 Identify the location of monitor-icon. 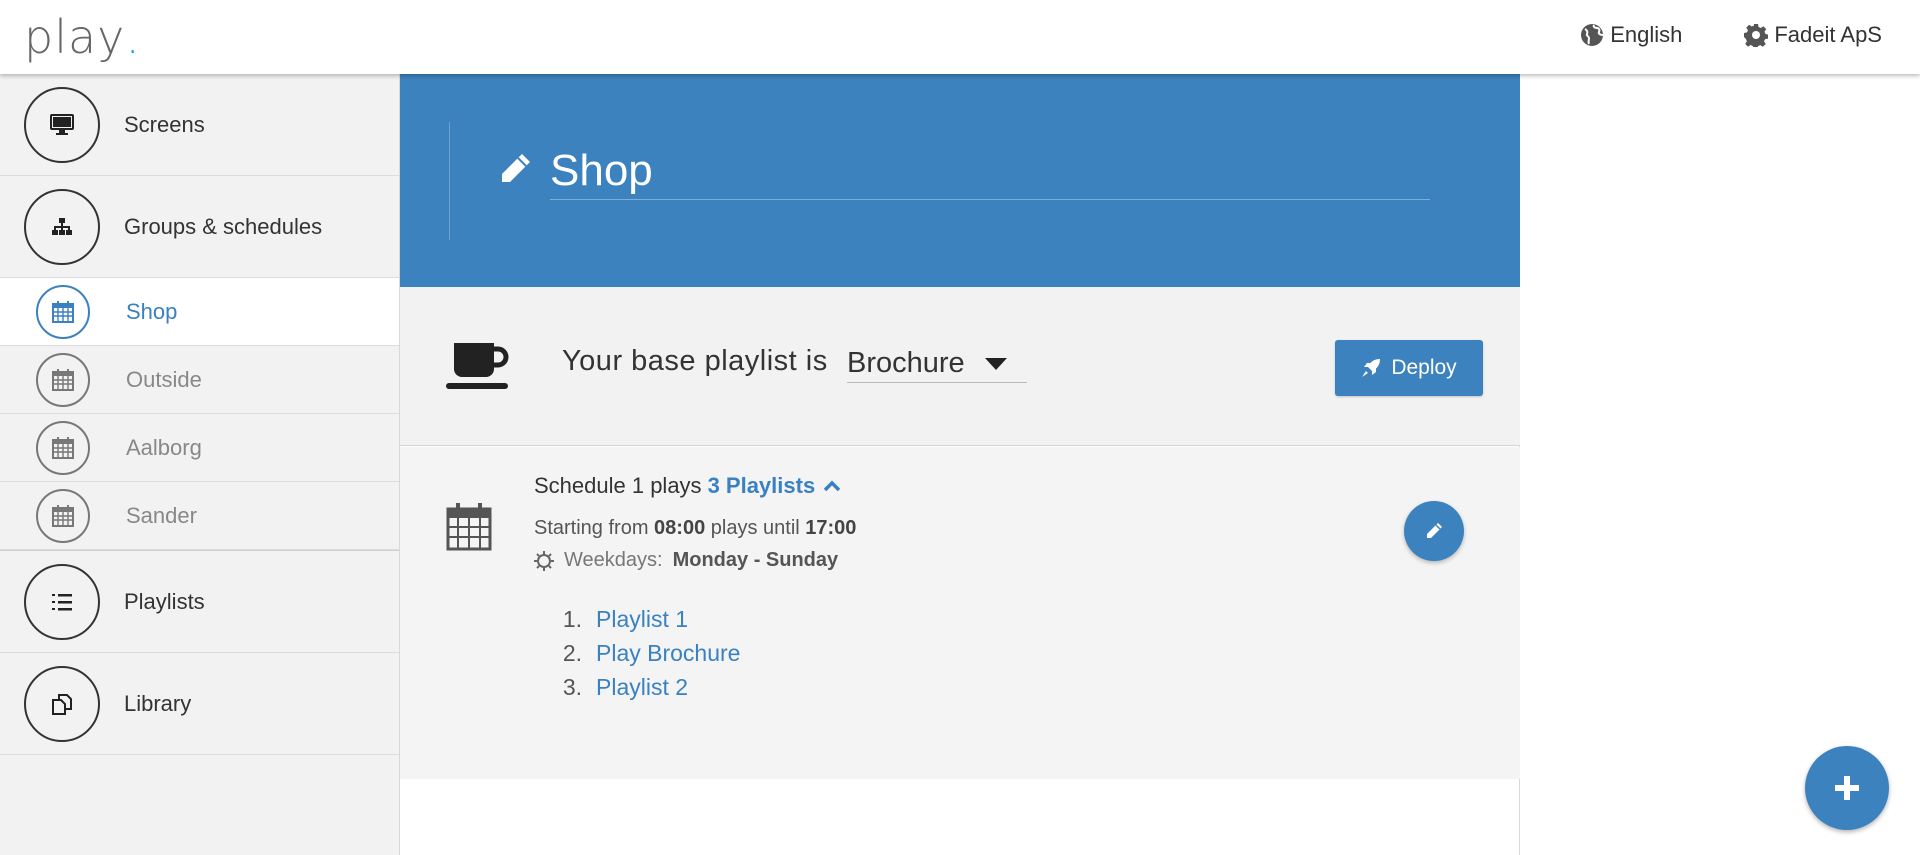
(62, 124).